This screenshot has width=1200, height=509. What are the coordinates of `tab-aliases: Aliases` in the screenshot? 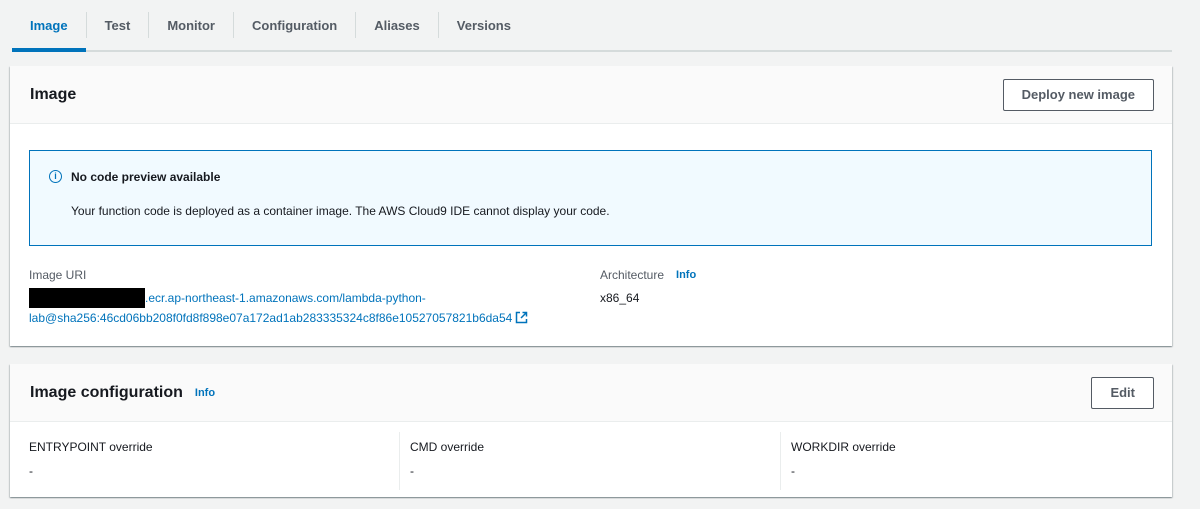 It's located at (397, 25).